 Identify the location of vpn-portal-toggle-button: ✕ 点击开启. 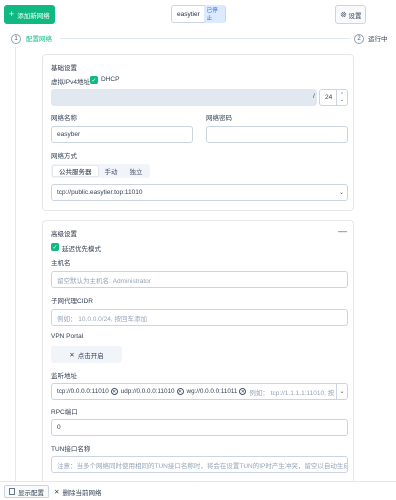
(86, 354).